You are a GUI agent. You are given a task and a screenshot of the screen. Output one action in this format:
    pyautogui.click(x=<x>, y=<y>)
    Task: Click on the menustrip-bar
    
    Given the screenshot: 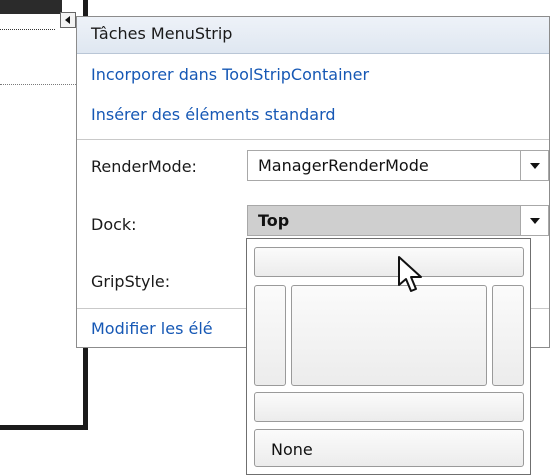 What is the action you would take?
    pyautogui.click(x=31, y=7)
    